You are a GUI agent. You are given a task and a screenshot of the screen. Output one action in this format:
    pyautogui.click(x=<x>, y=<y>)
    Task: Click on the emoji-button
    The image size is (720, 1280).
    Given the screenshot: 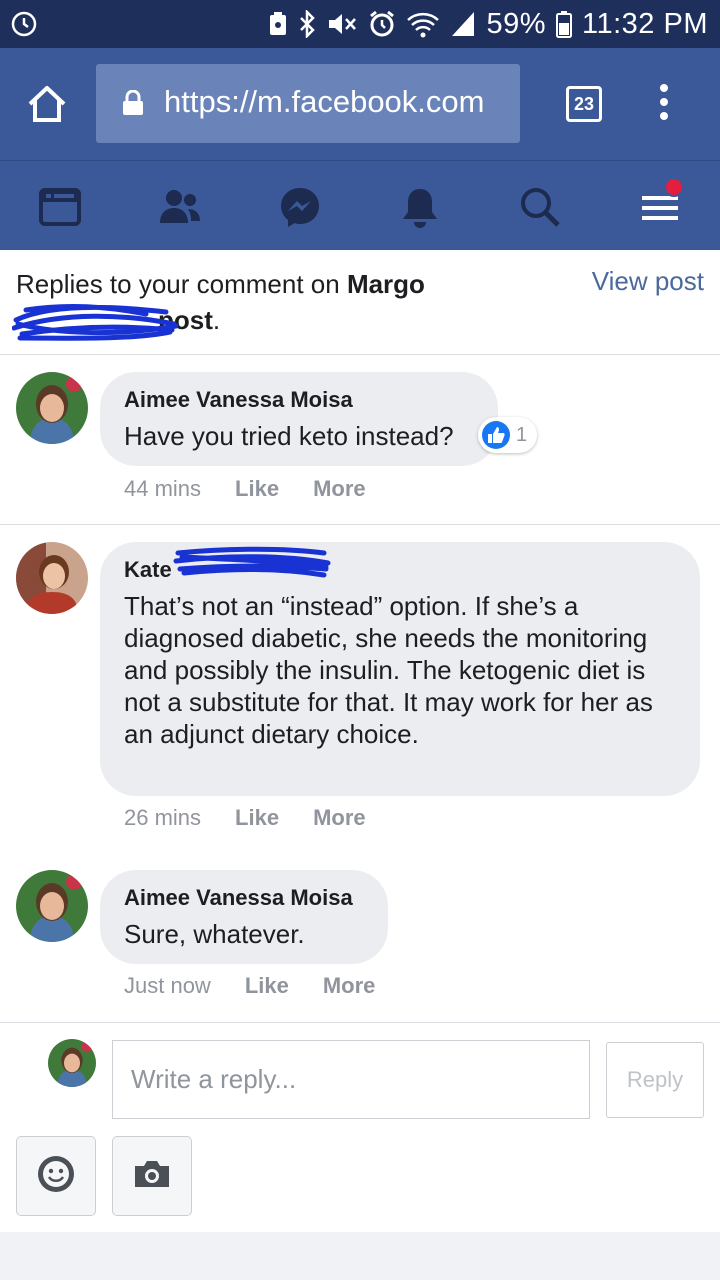 What is the action you would take?
    pyautogui.click(x=56, y=1176)
    